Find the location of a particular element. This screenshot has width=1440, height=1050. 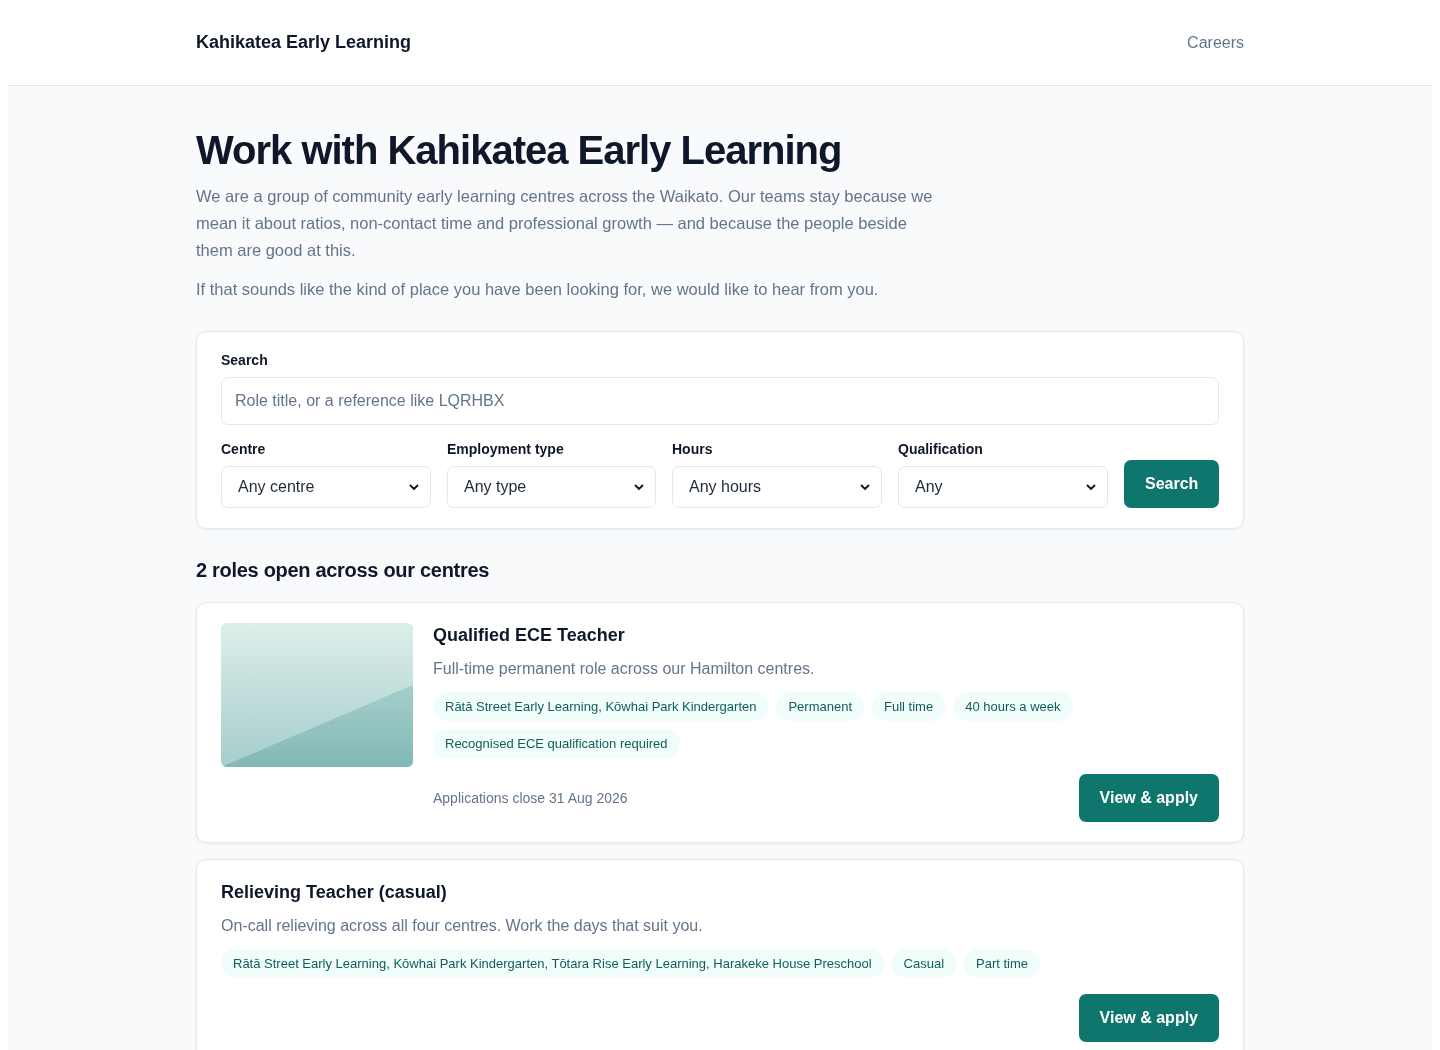

tag: Recognised ECE qualification required is located at coordinates (556, 743).